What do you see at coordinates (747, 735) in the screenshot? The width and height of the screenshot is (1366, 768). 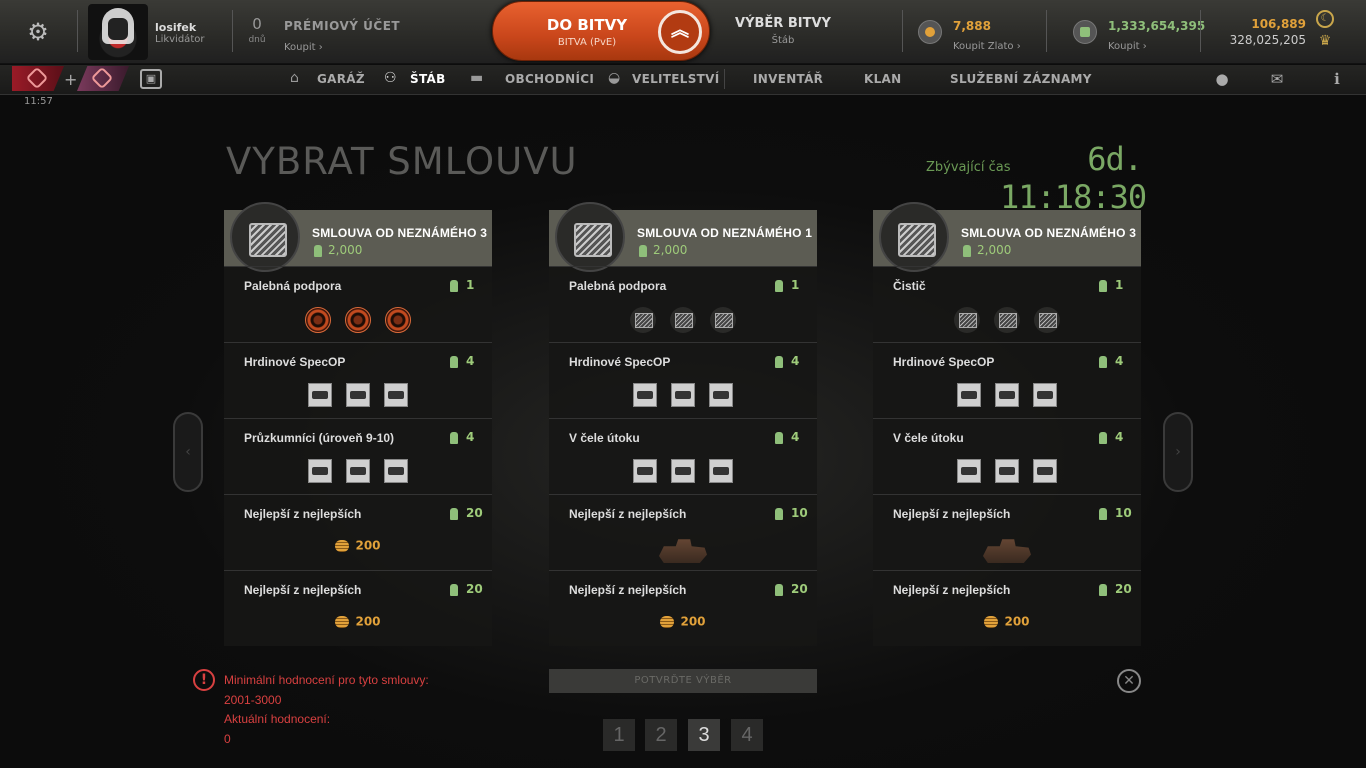 I see `page-button-4: 4` at bounding box center [747, 735].